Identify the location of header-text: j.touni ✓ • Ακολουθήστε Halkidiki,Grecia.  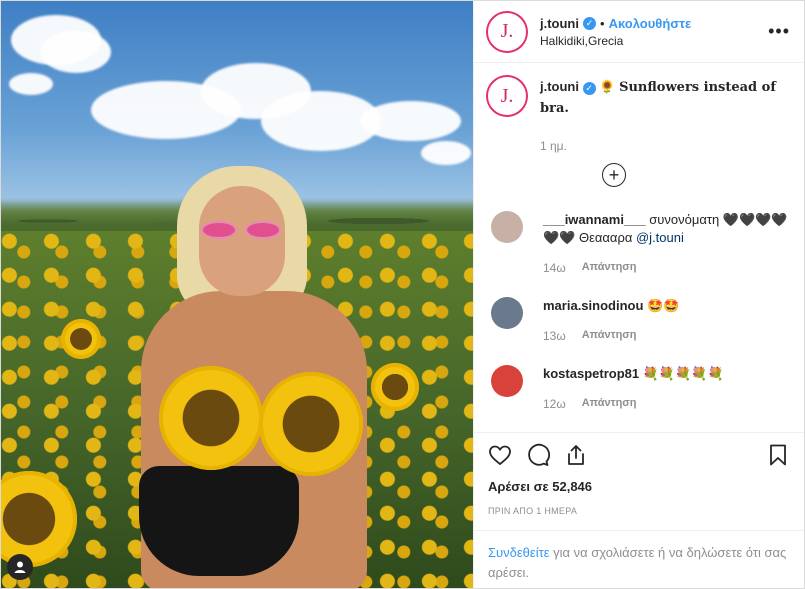
(654, 32).